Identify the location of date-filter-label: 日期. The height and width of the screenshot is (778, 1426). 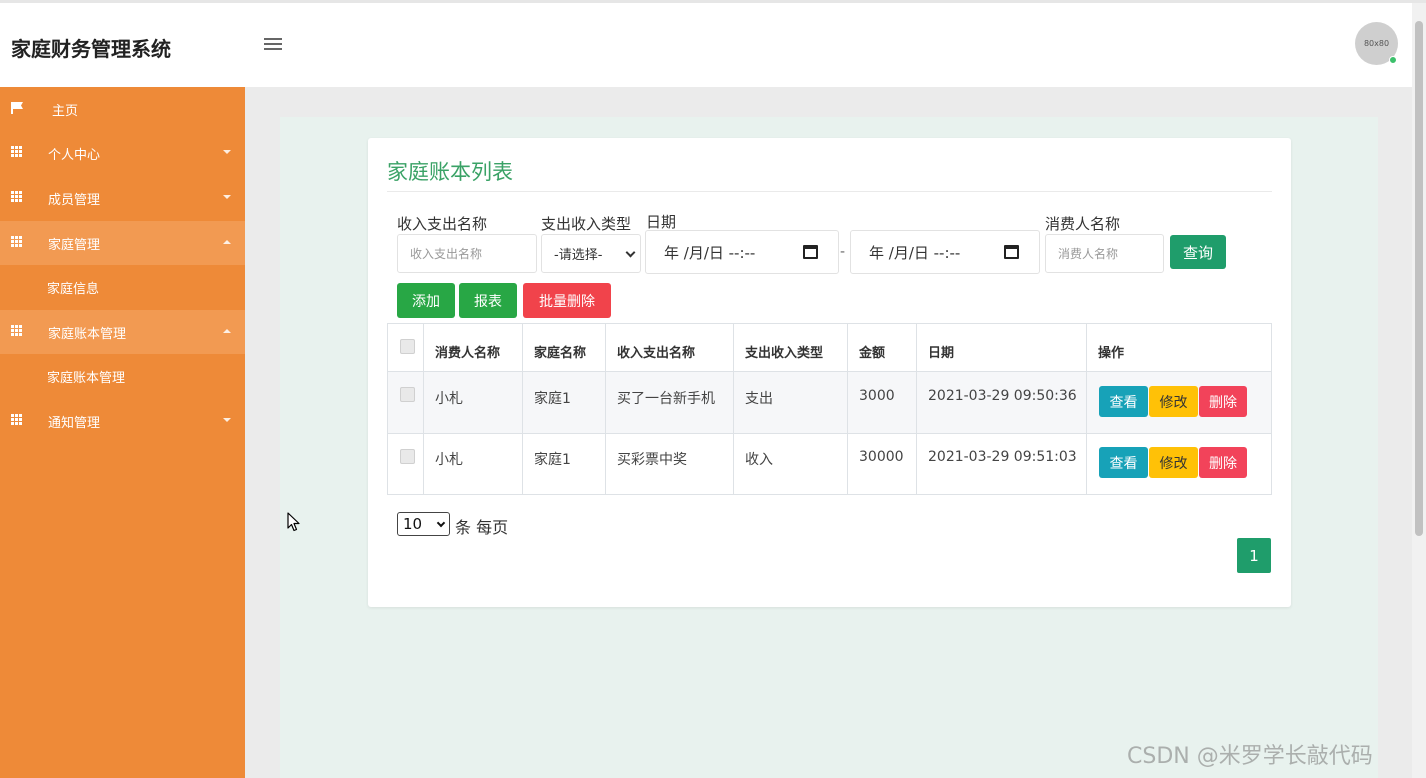
(661, 222).